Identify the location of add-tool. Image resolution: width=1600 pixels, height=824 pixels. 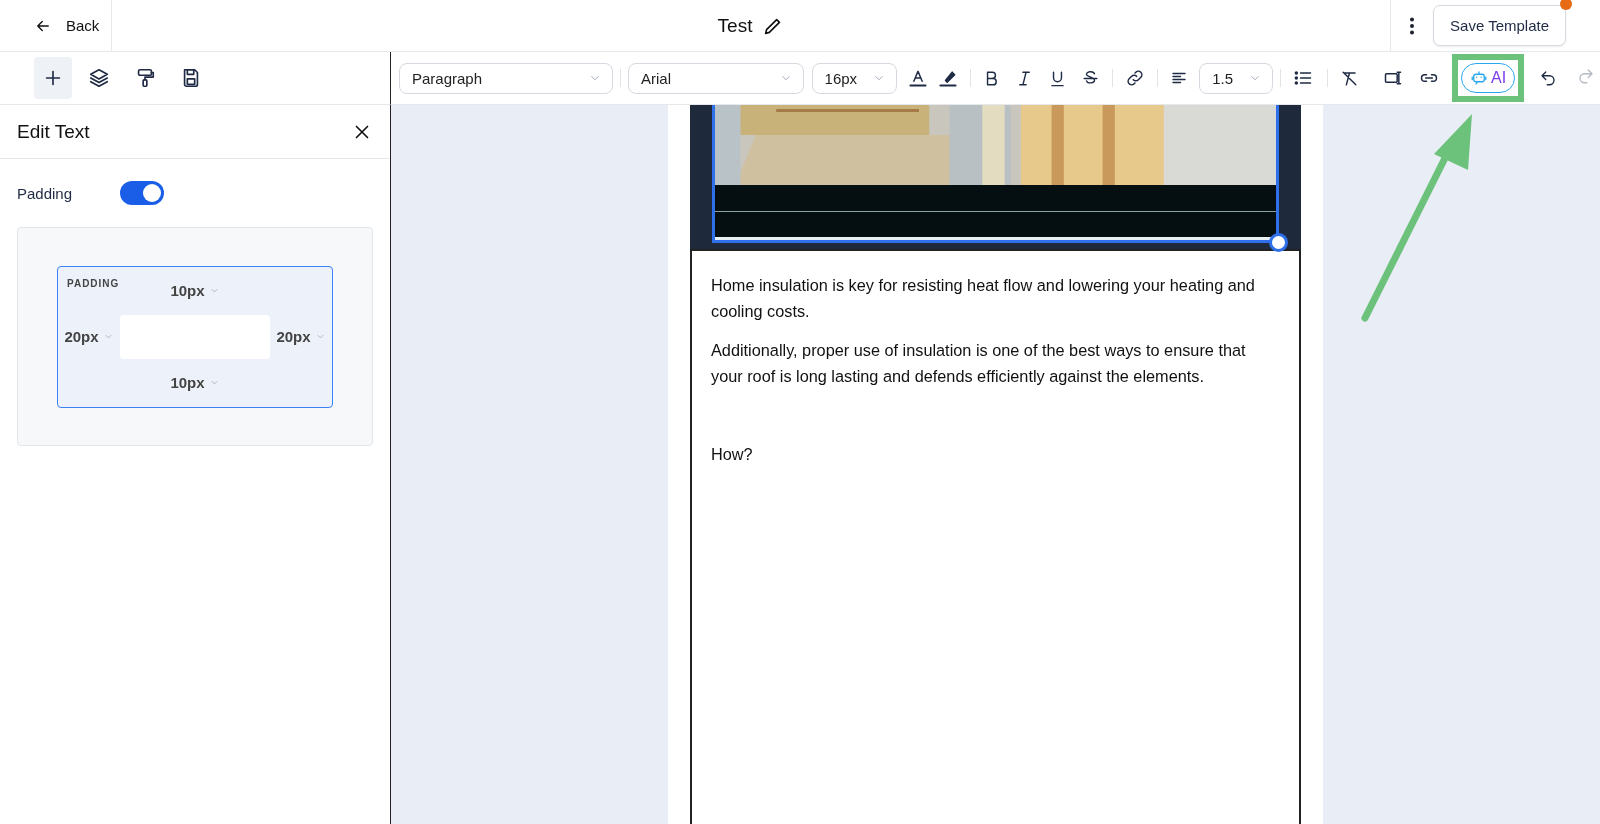
(53, 78).